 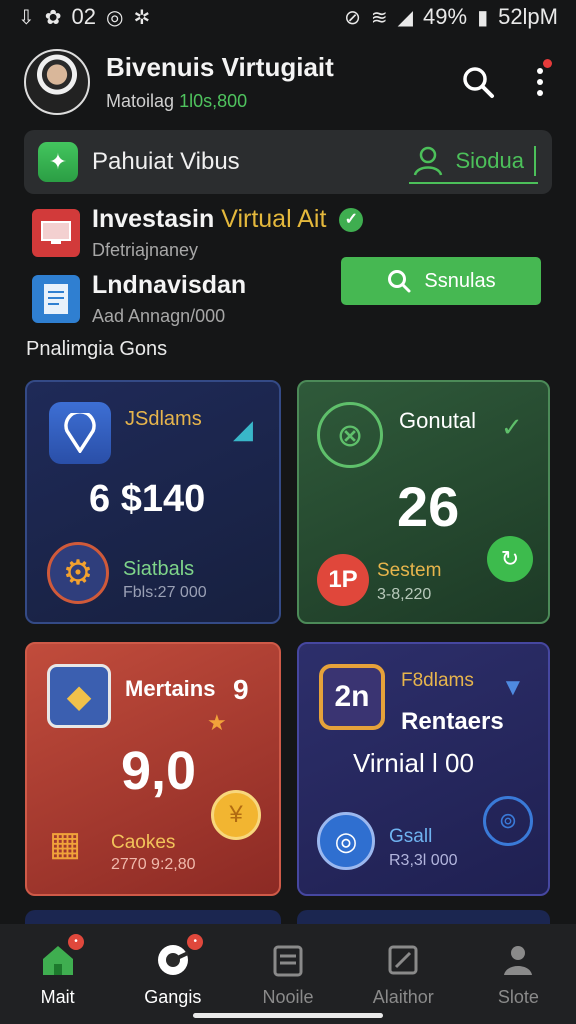 What do you see at coordinates (513, 687) in the screenshot?
I see `chevron-down-icon: ▼` at bounding box center [513, 687].